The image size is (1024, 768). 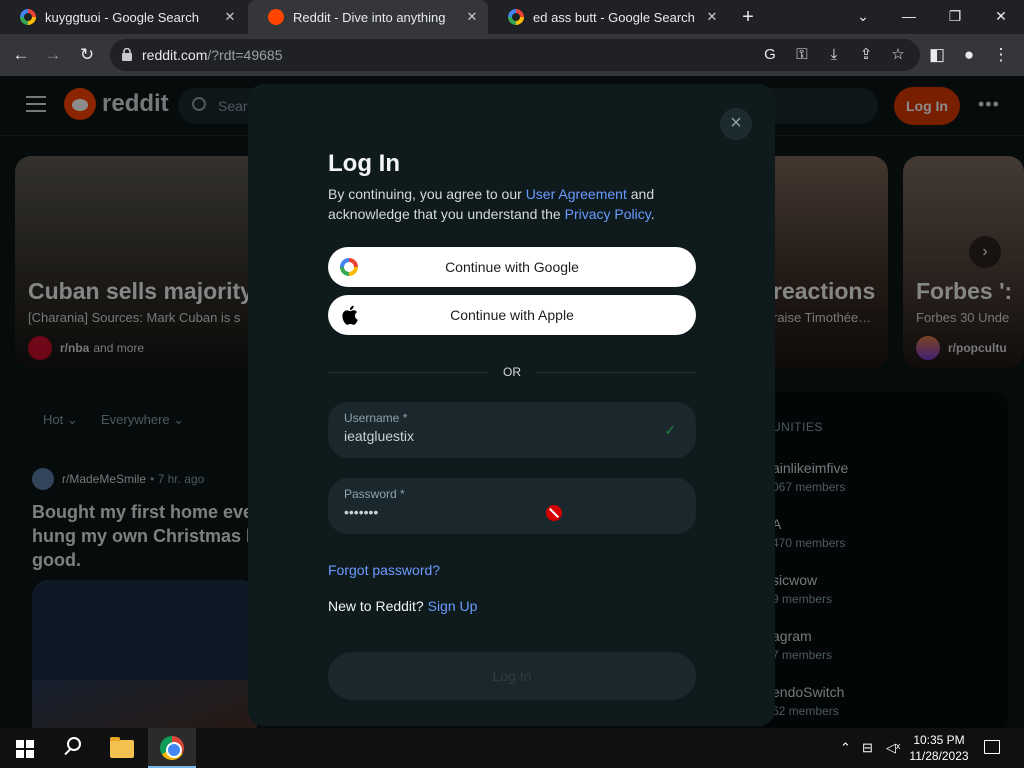 I want to click on chevron-up-icon: ⌃, so click(x=845, y=748).